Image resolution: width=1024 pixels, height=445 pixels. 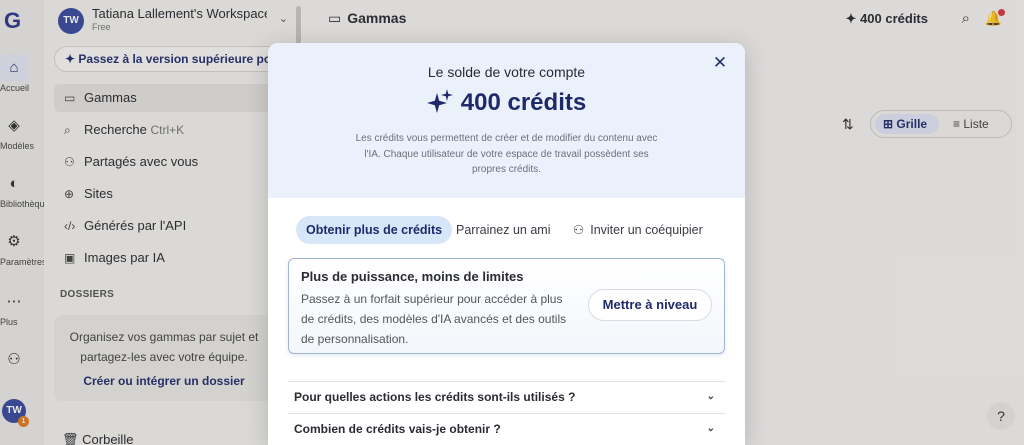 I want to click on tab-label: Inviter un coéquipier, so click(x=646, y=230).